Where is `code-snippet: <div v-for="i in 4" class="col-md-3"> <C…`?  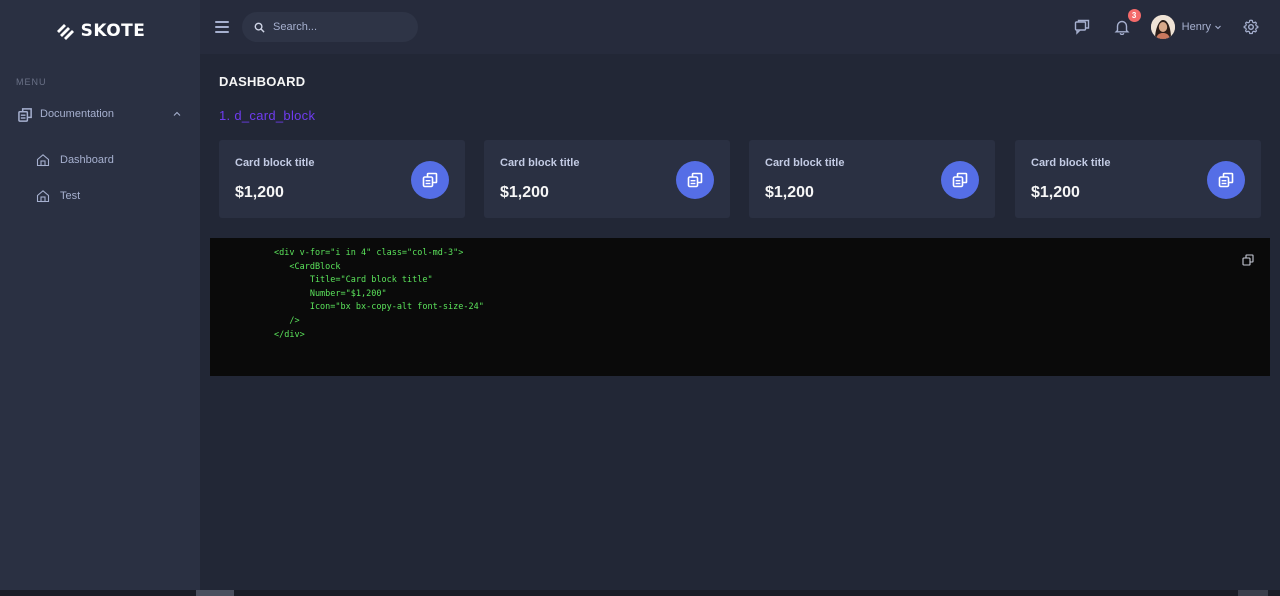 code-snippet: <div v-for="i in 4" class="col-md-3"> <C… is located at coordinates (379, 294).